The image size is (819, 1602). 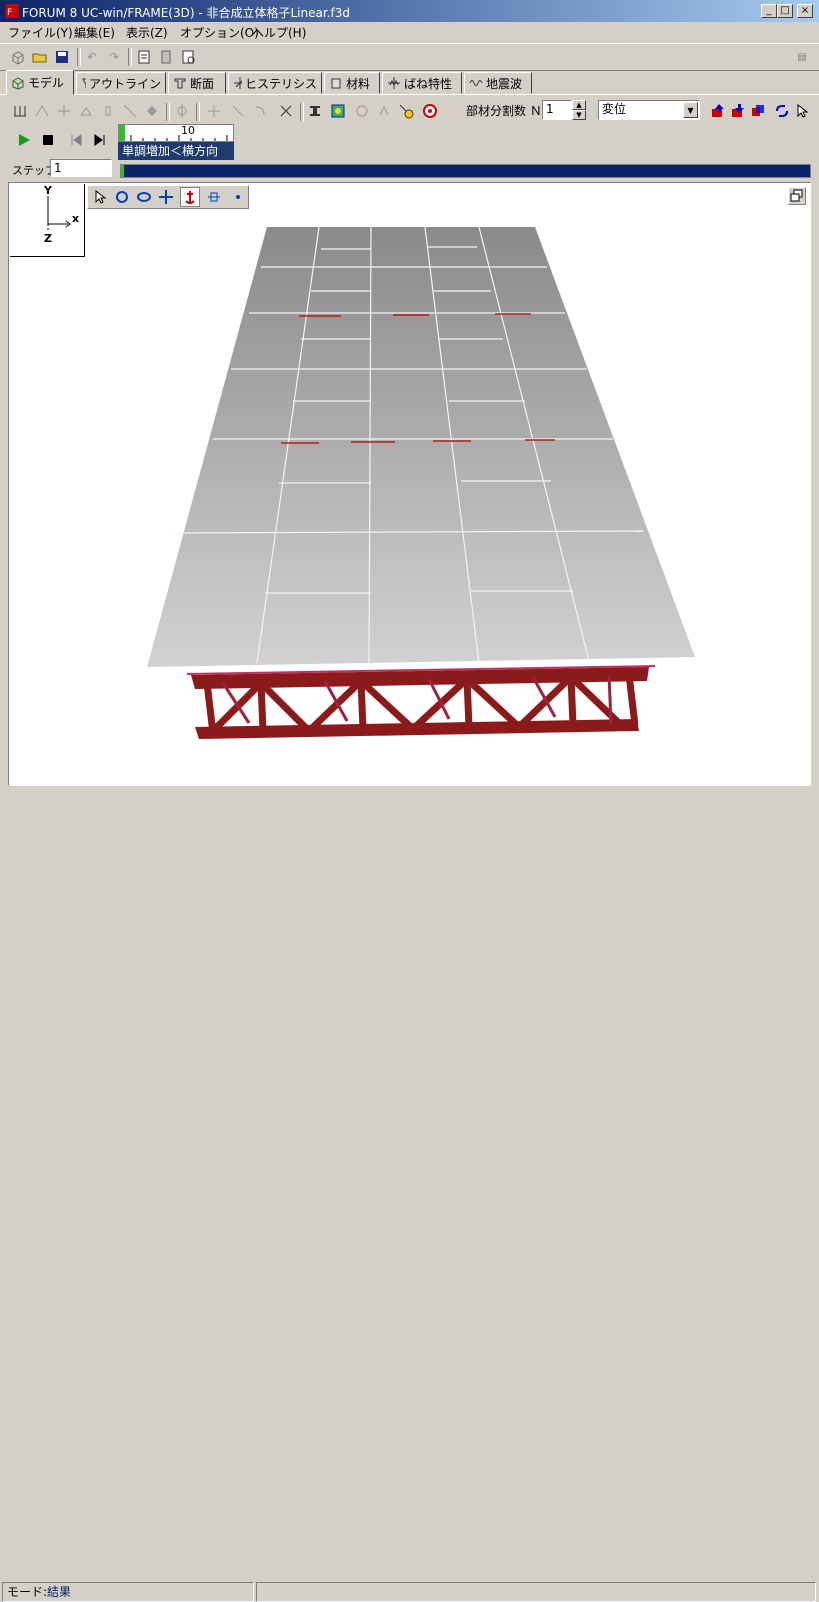 I want to click on support-icon, so click(x=86, y=111).